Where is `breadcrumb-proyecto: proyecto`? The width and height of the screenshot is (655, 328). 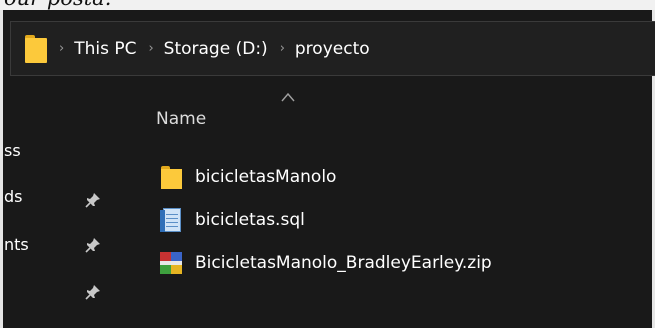 breadcrumb-proyecto: proyecto is located at coordinates (332, 49).